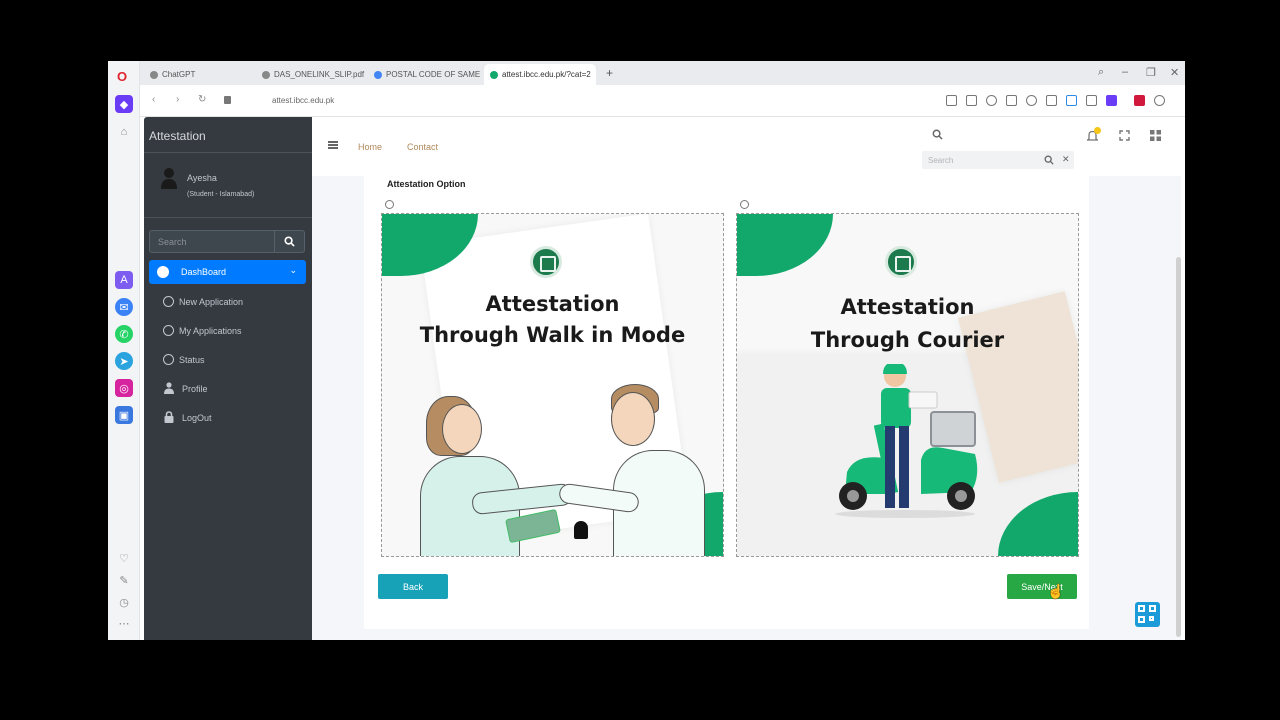 Image resolution: width=1280 pixels, height=720 pixels. I want to click on divider, so click(228, 152).